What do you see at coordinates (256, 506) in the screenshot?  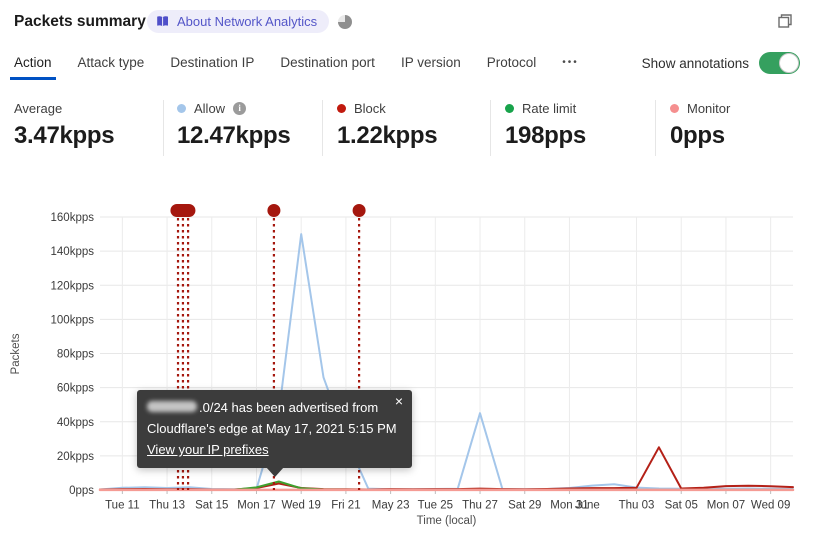 I see `svg-text: Mon 17` at bounding box center [256, 506].